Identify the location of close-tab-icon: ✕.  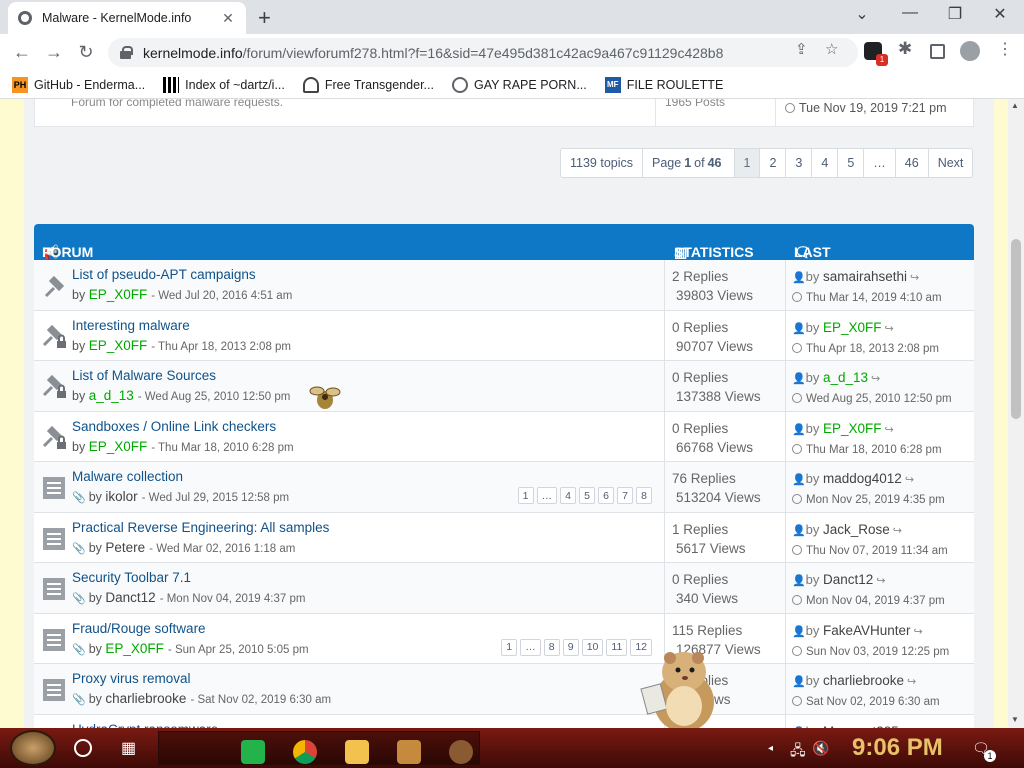
(228, 18).